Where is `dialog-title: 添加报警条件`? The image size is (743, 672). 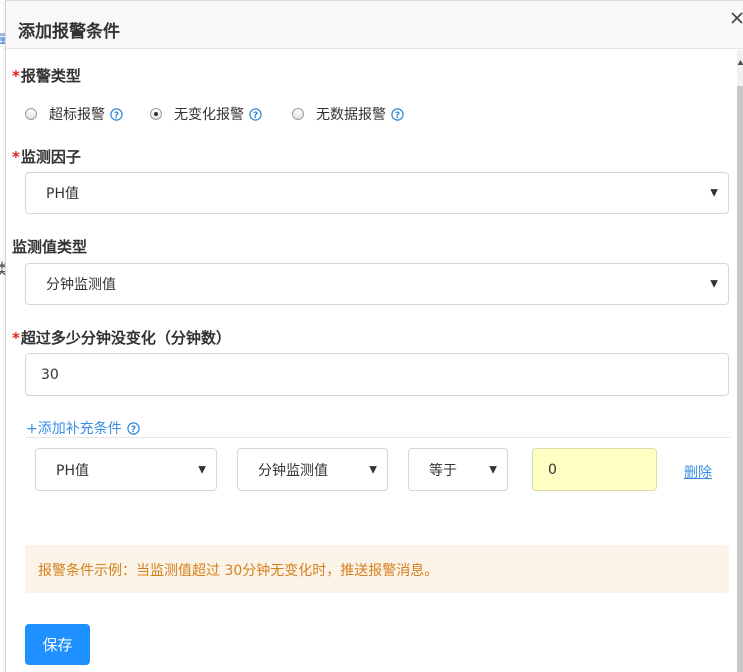
dialog-title: 添加报警条件 is located at coordinates (69, 32).